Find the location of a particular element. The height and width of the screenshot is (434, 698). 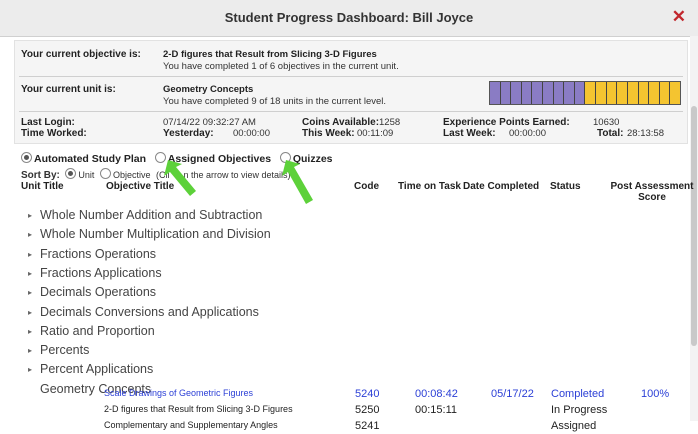

unit-row: ▸ Whole Number Addition and Subtraction is located at coordinates (145, 215).